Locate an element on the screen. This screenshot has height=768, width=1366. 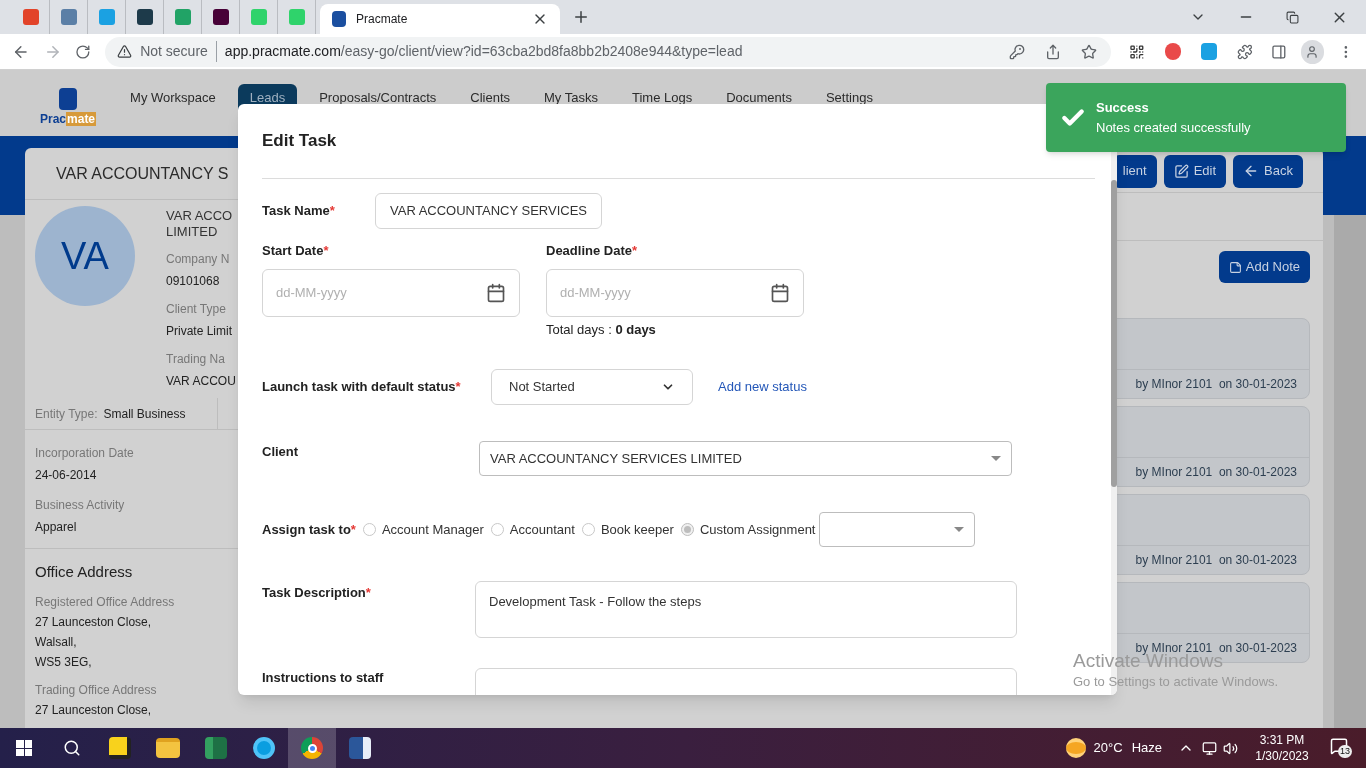
nav-tab: My Workspace is located at coordinates (173, 110).